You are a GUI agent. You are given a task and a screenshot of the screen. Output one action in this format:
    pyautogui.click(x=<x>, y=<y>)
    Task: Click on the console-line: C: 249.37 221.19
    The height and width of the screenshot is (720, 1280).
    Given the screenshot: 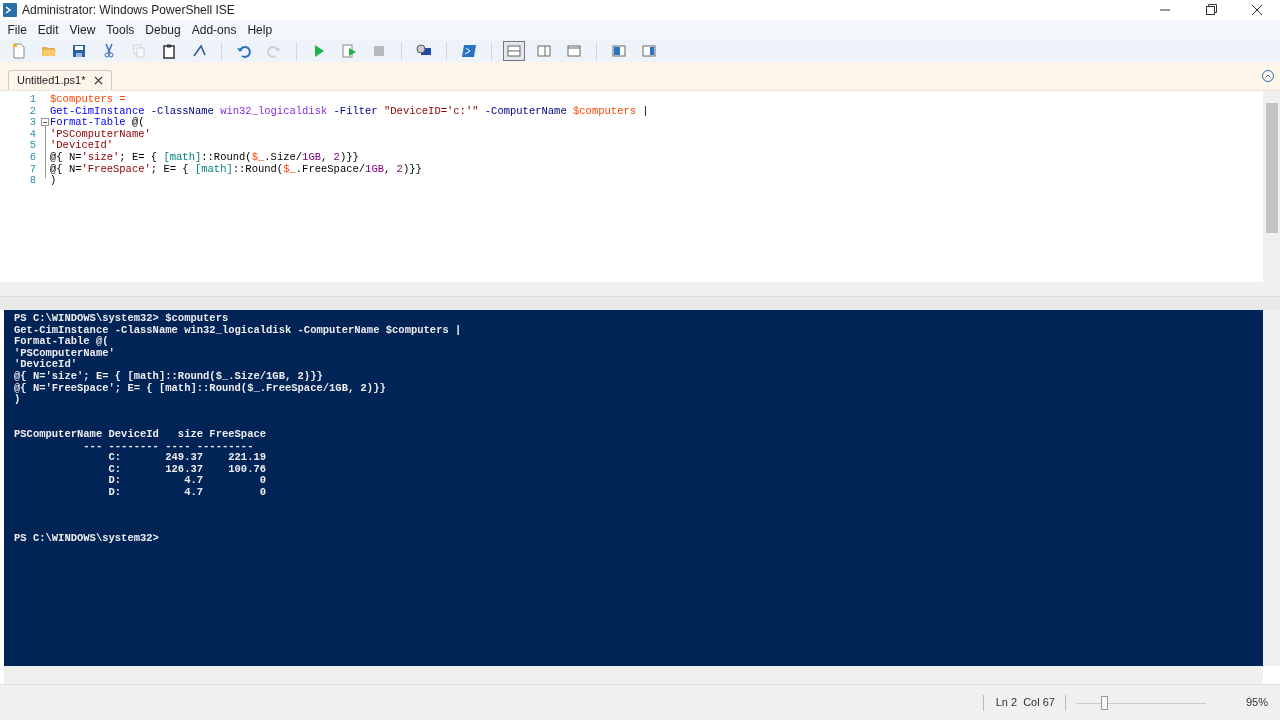 What is the action you would take?
    pyautogui.click(x=187, y=458)
    